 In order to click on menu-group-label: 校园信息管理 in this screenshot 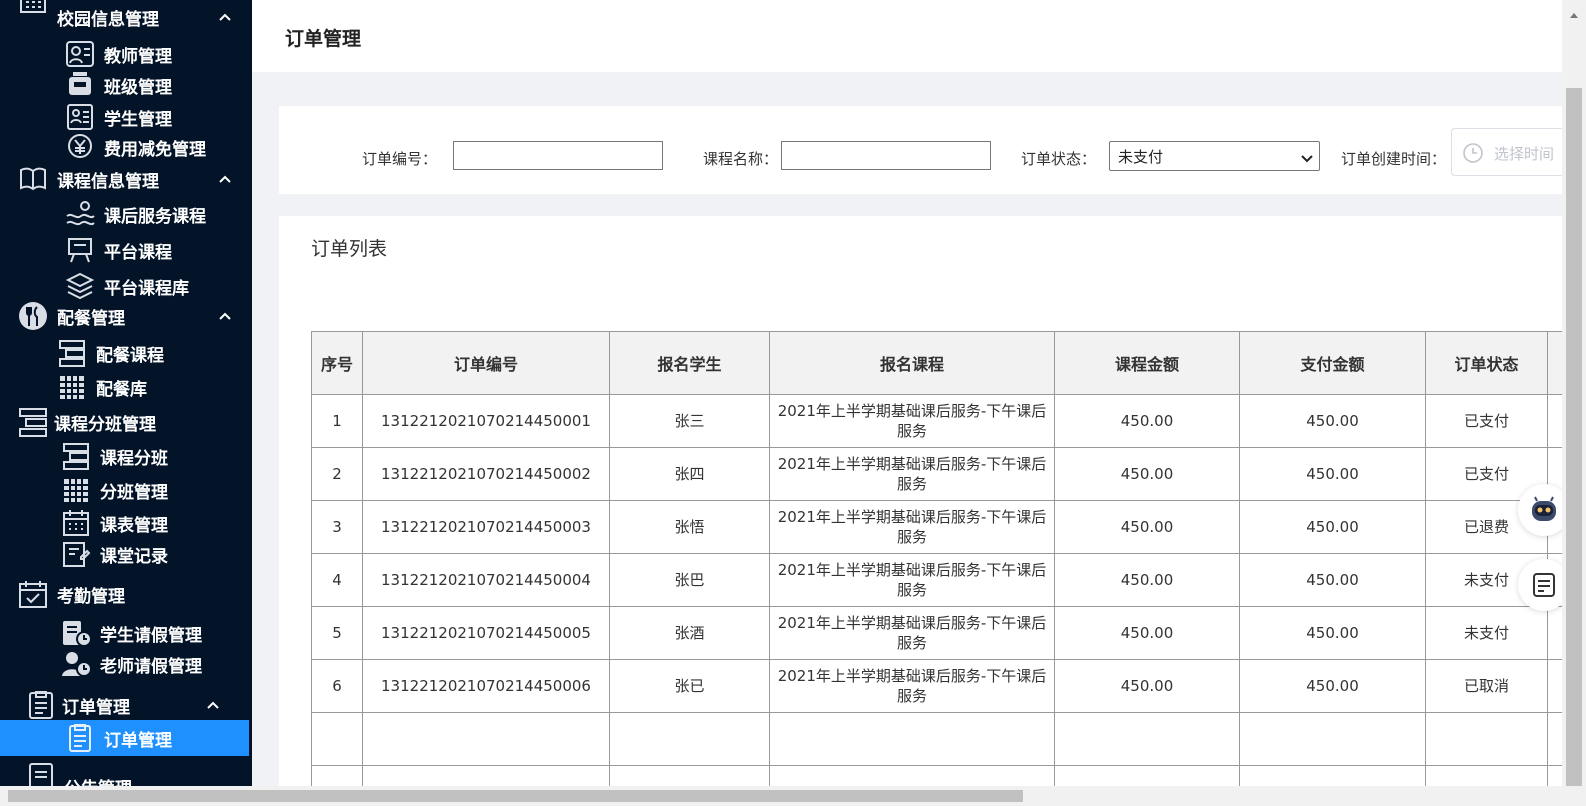, I will do `click(108, 19)`.